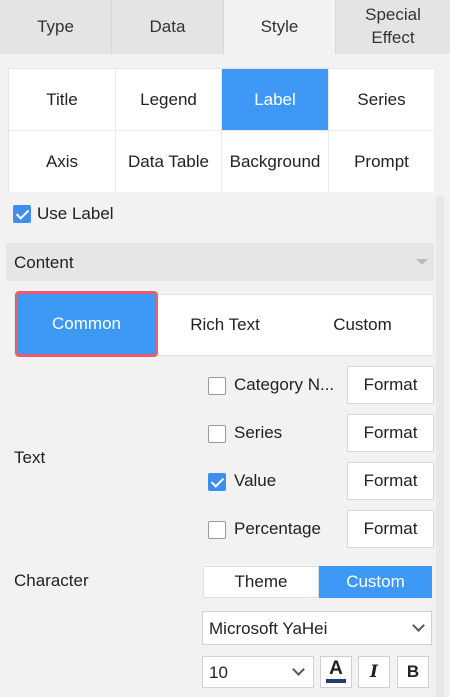 The image size is (450, 697). I want to click on subtab-title-label: Title, so click(62, 99).